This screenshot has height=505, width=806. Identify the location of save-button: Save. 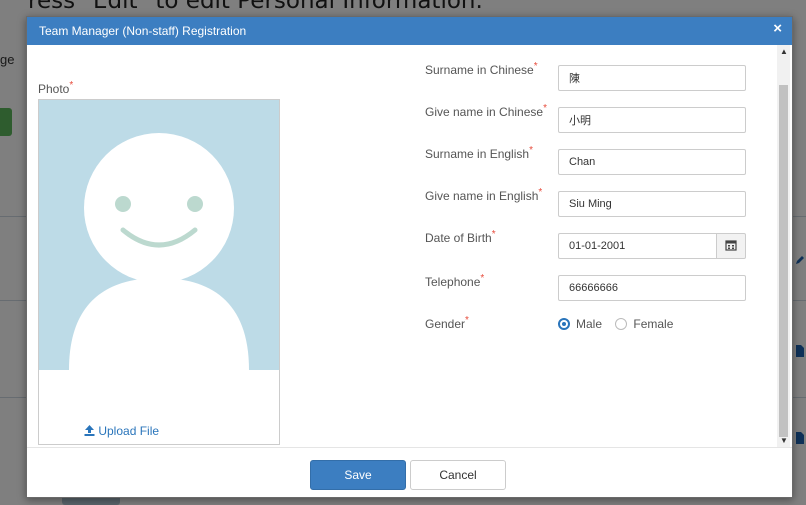
(358, 475).